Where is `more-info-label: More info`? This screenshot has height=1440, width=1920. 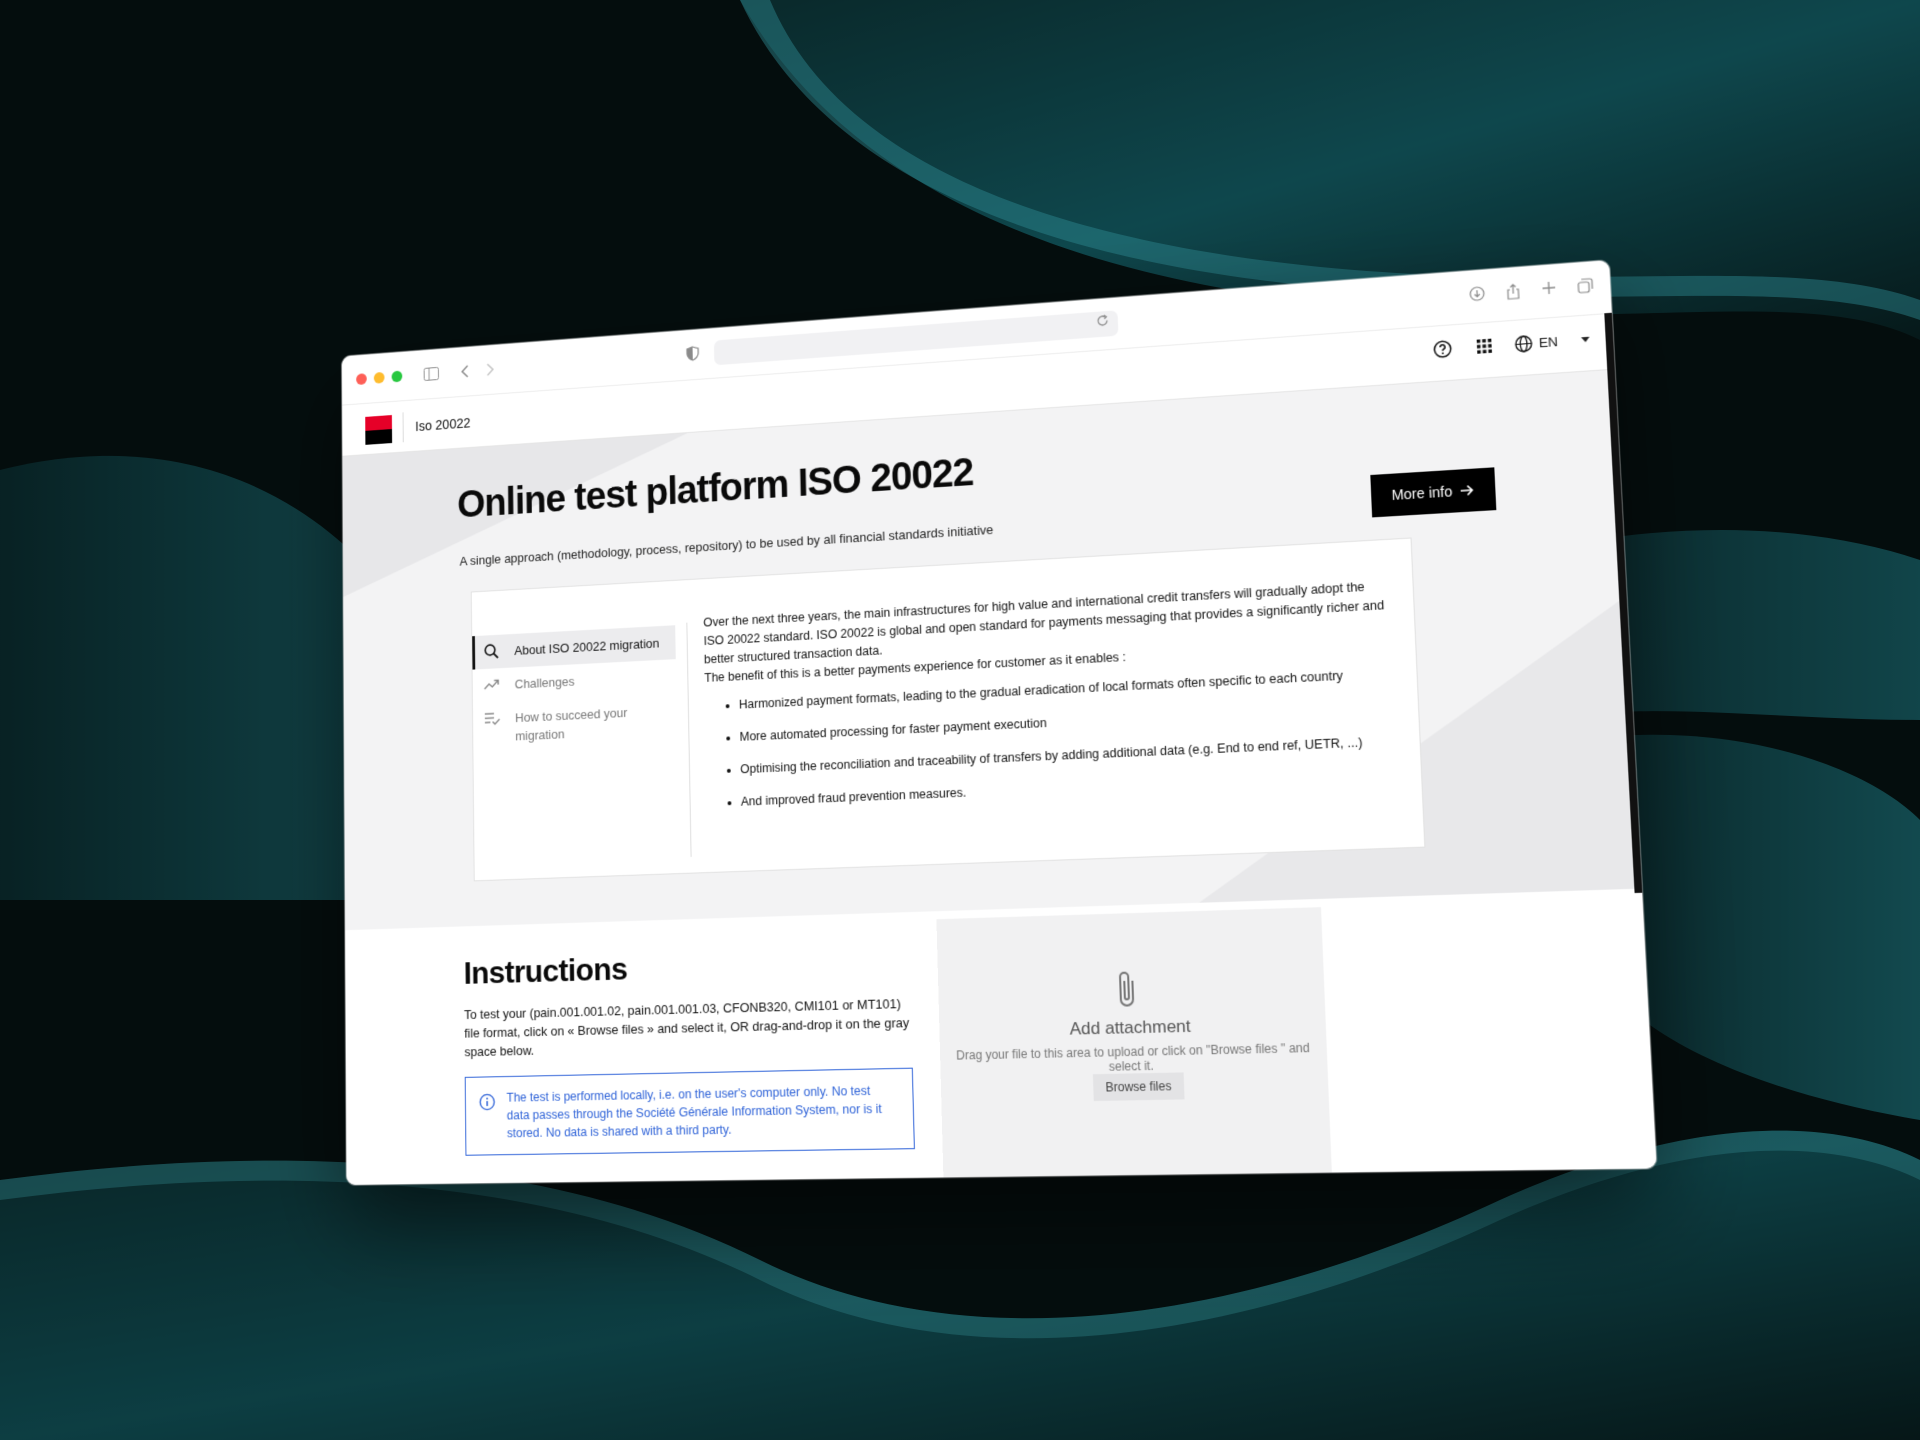
more-info-label: More info is located at coordinates (1422, 493).